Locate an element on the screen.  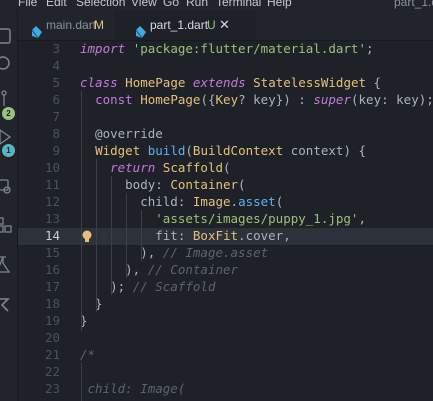
line-code: Widget build(BuildContext context) { is located at coordinates (223, 150).